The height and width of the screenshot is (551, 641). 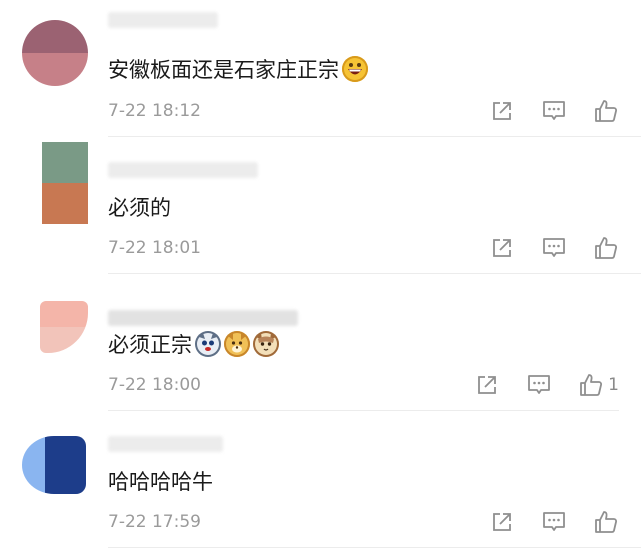 What do you see at coordinates (266, 344) in the screenshot?
I see `cat-emoji` at bounding box center [266, 344].